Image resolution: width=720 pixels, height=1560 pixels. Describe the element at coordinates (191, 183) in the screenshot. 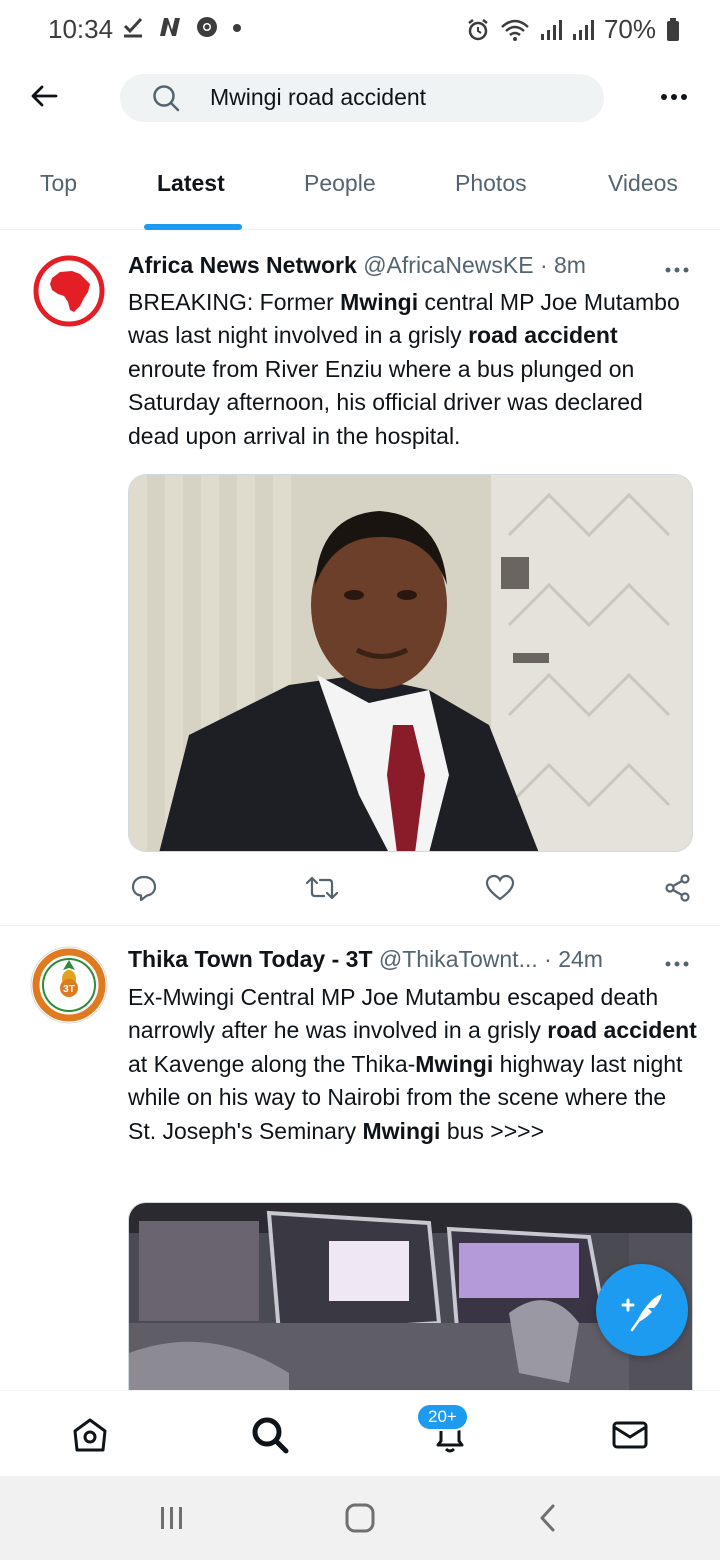

I see `tab-latest: Latest` at that location.